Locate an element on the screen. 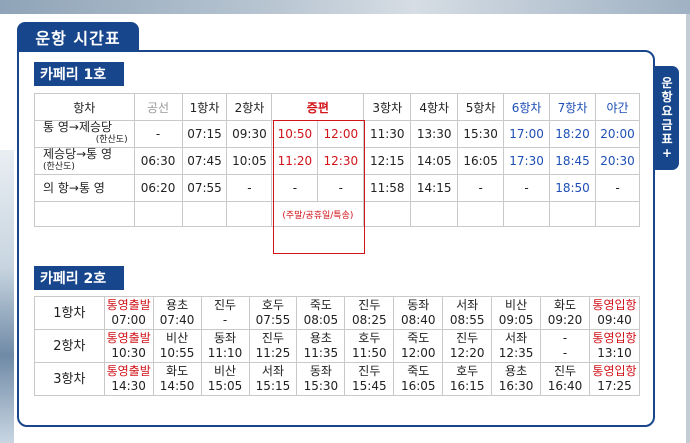 This screenshot has height=443, width=690. header-cell: 4항차 is located at coordinates (434, 107).